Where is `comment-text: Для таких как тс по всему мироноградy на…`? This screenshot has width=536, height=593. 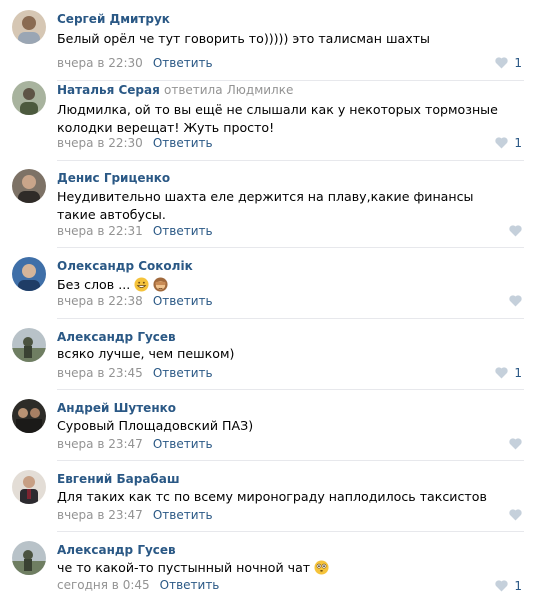 comment-text: Для таких как тс по всему мироноградy на… is located at coordinates (272, 496).